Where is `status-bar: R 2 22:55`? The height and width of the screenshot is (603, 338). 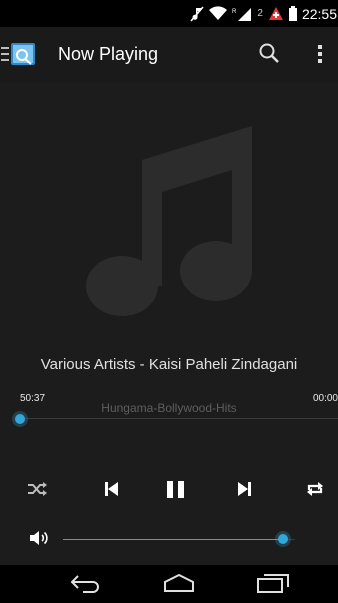 status-bar: R 2 22:55 is located at coordinates (169, 13).